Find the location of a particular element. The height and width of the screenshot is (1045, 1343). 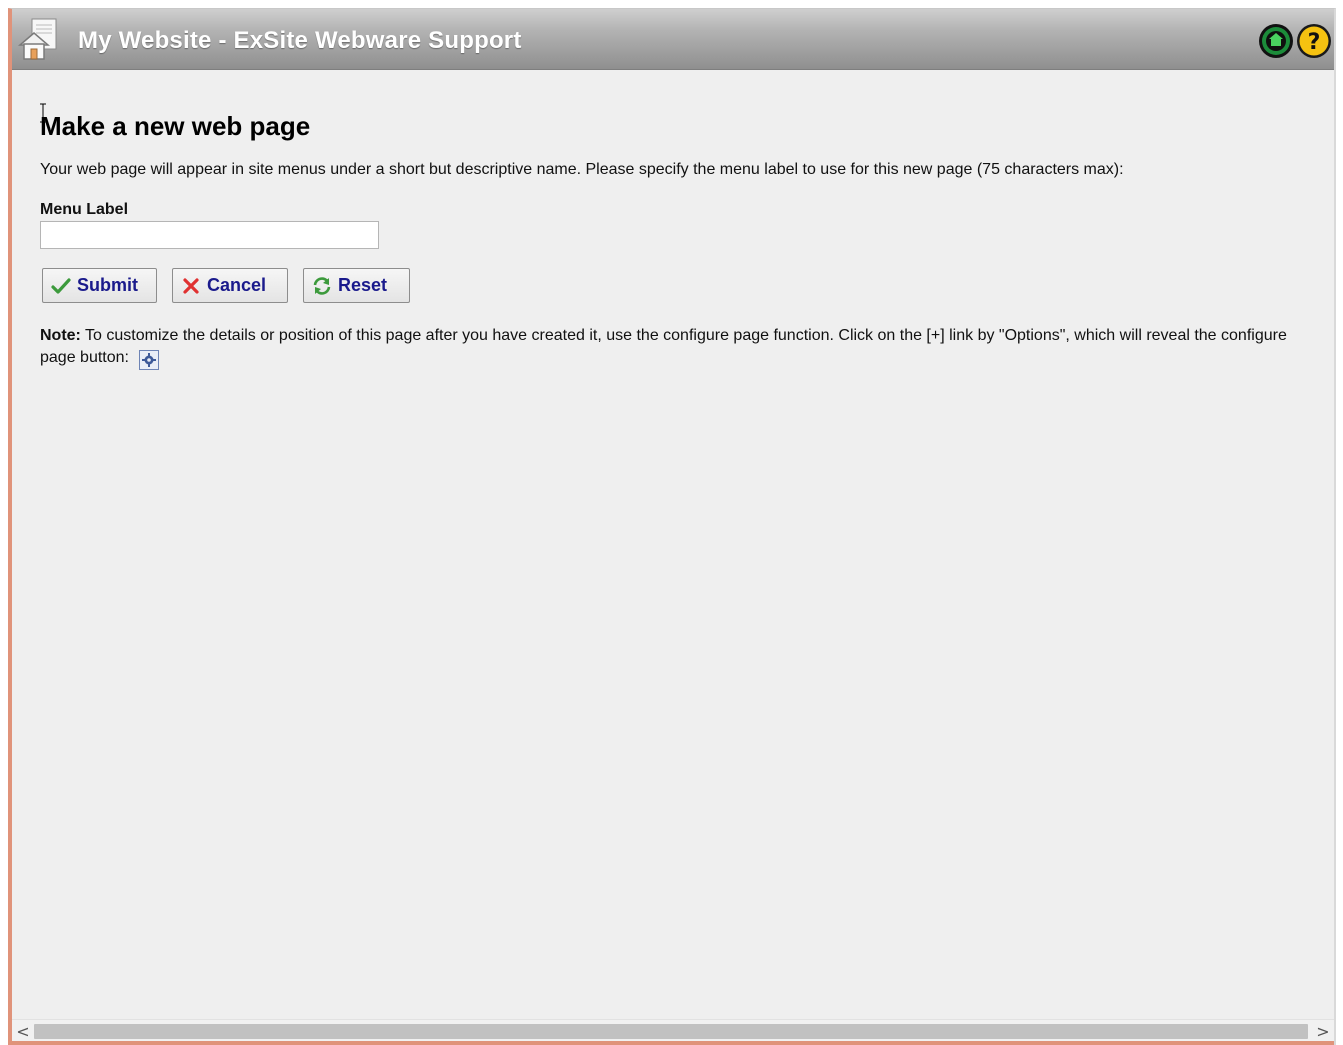

home-icon is located at coordinates (39, 39).